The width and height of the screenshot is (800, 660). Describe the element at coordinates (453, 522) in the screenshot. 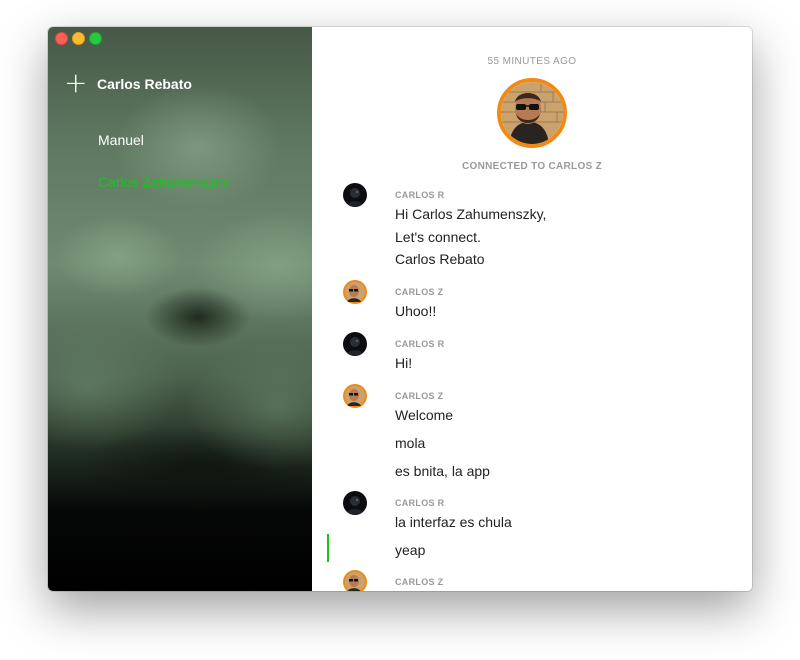

I see `message-text: la interfaz es chula` at that location.